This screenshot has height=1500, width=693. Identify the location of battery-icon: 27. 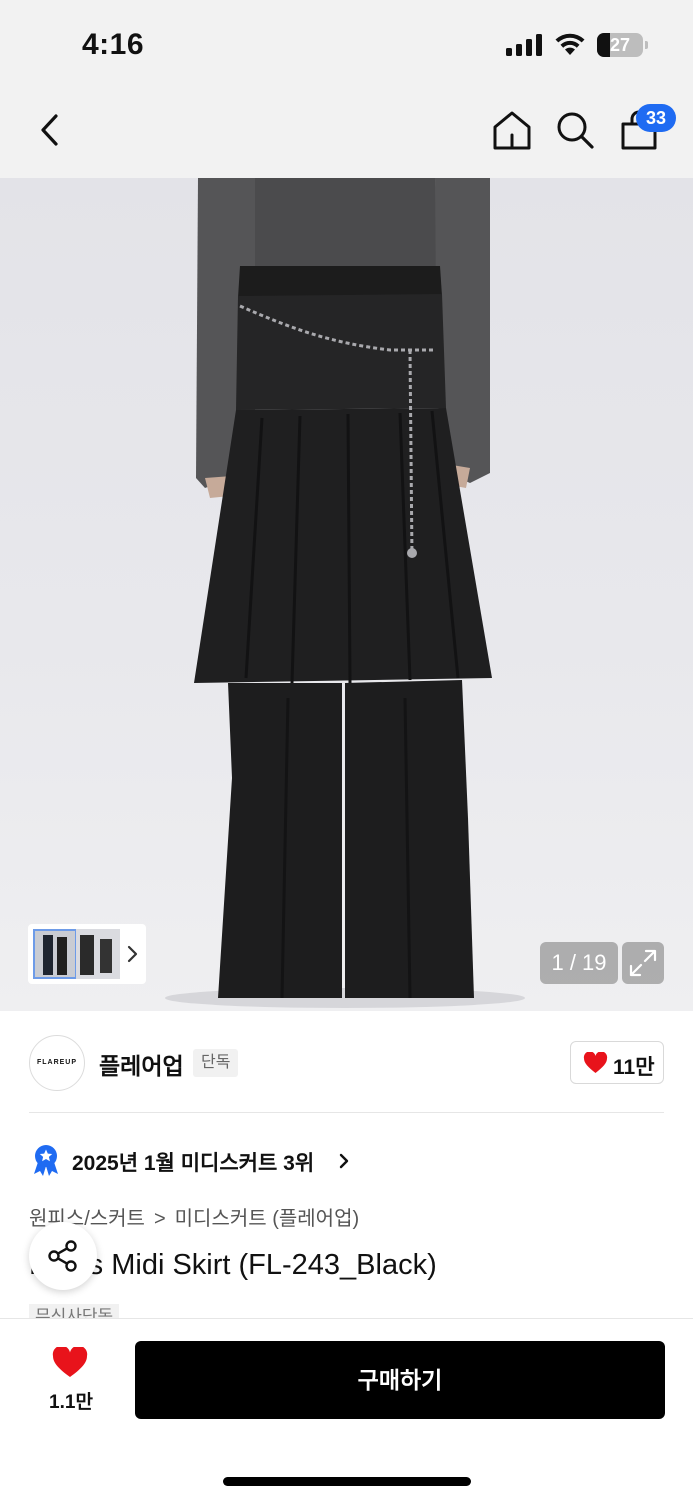
(620, 45).